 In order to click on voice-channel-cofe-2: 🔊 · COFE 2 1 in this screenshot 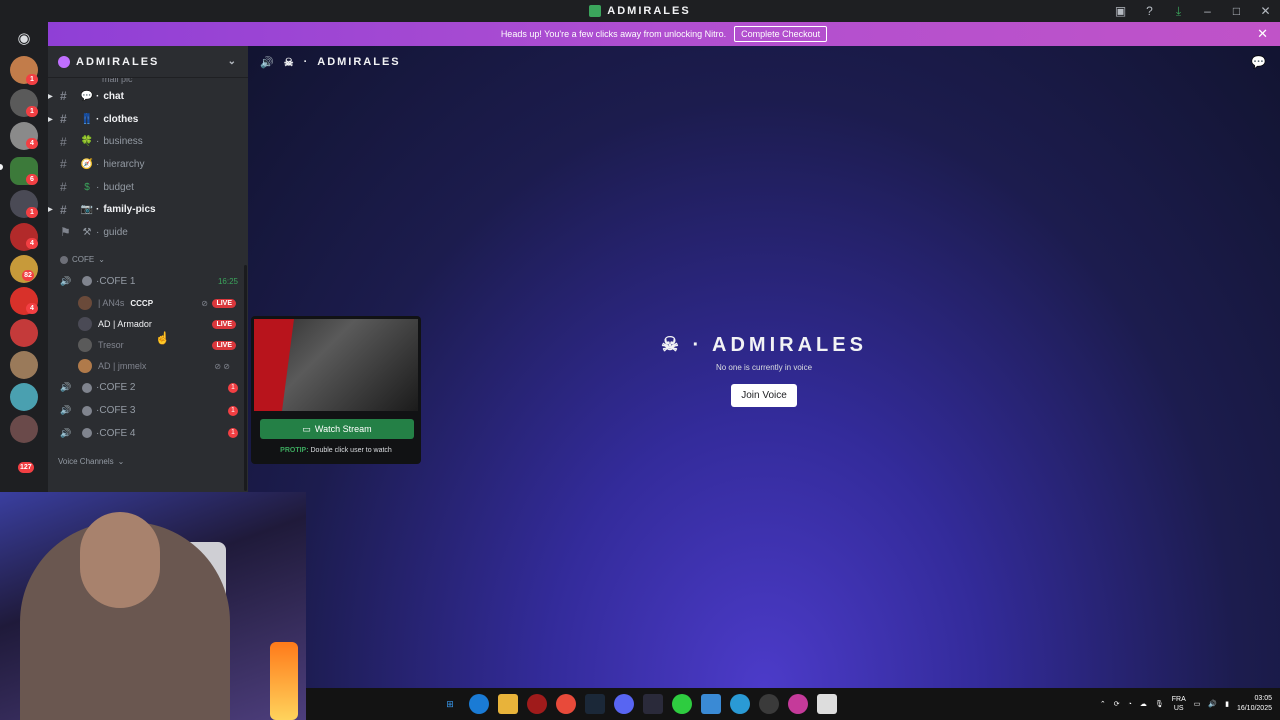, I will do `click(148, 388)`.